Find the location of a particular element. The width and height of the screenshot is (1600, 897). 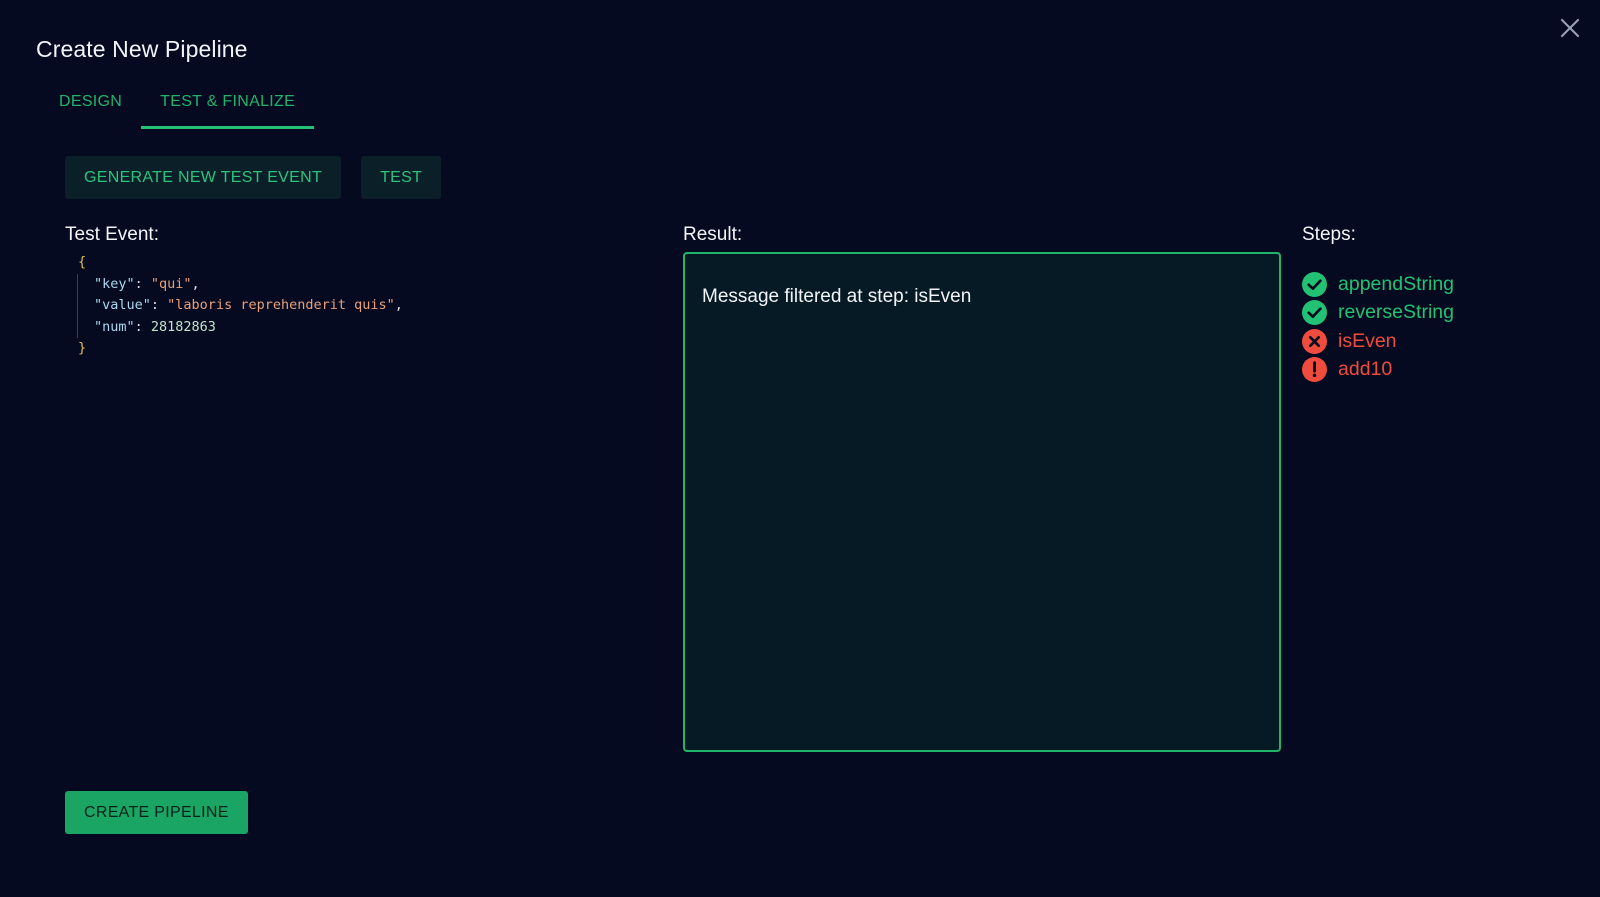

step-name: reverseString is located at coordinates (1396, 312).